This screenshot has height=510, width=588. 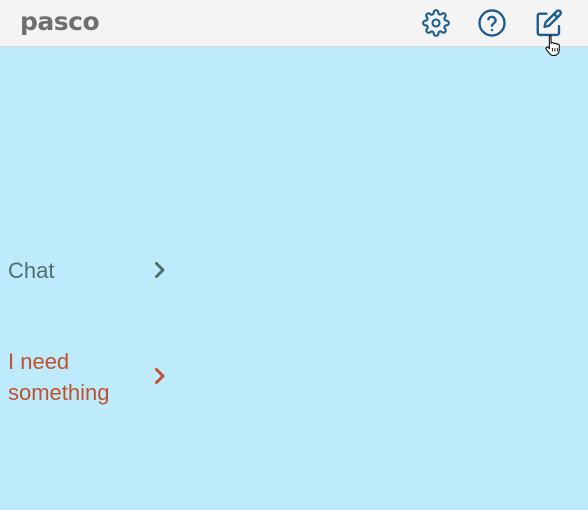 I want to click on settings-button, so click(x=436, y=23).